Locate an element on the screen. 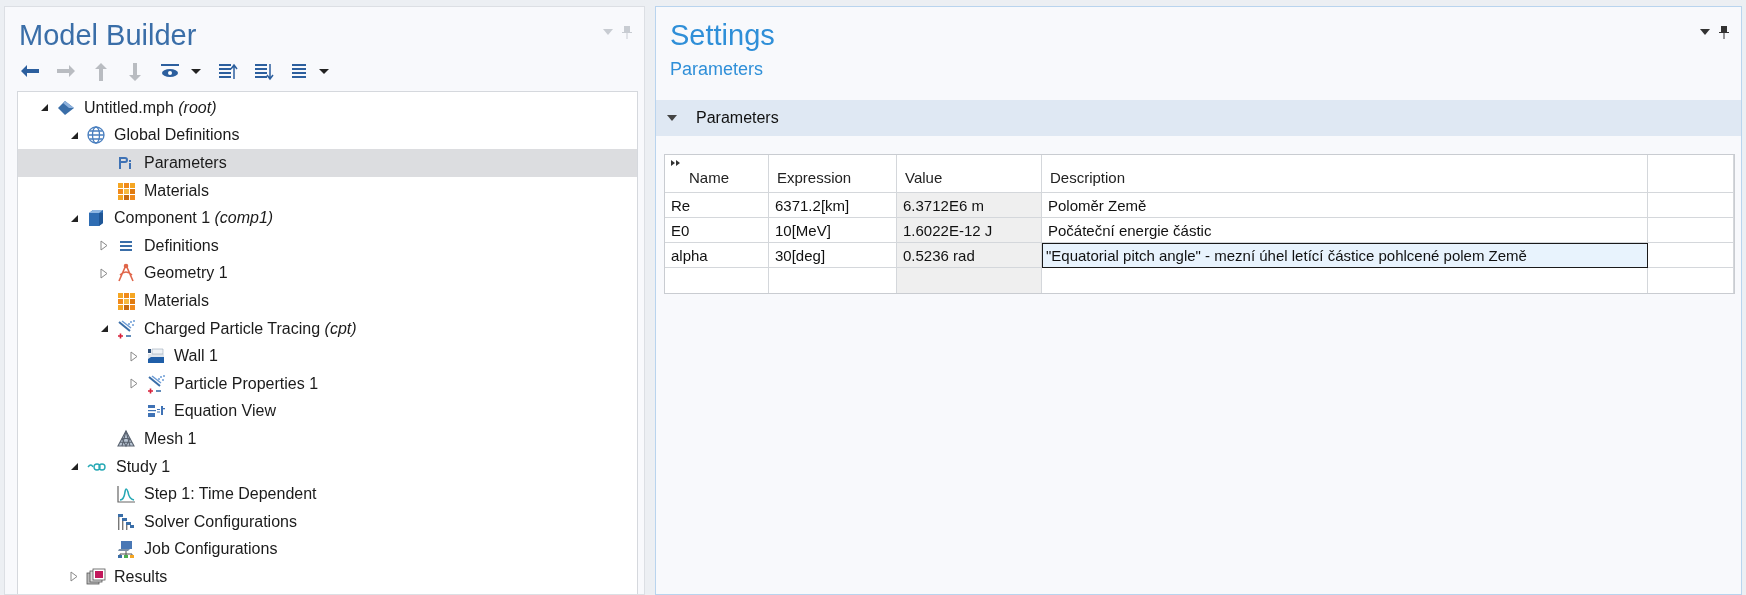 The height and width of the screenshot is (595, 1746). section-header: Parameters is located at coordinates (1198, 118).